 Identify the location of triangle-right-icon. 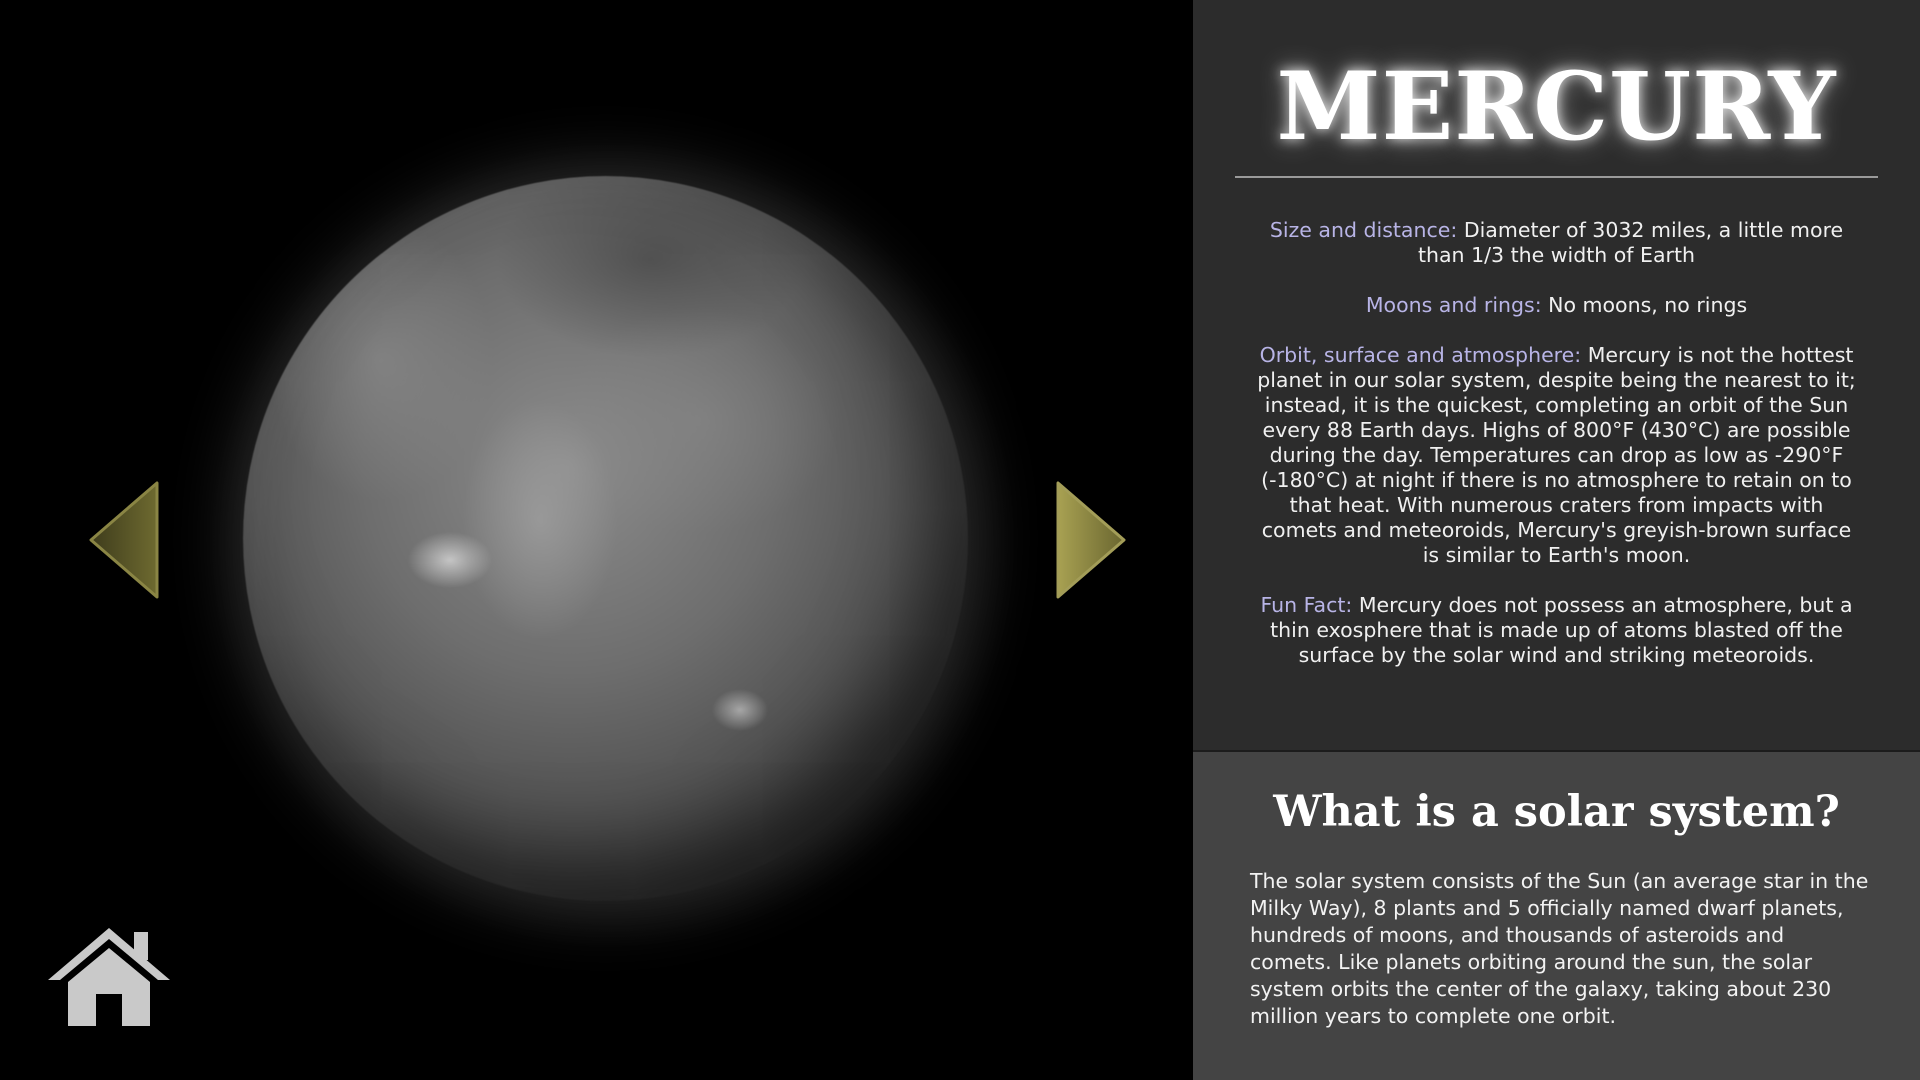
(1091, 540).